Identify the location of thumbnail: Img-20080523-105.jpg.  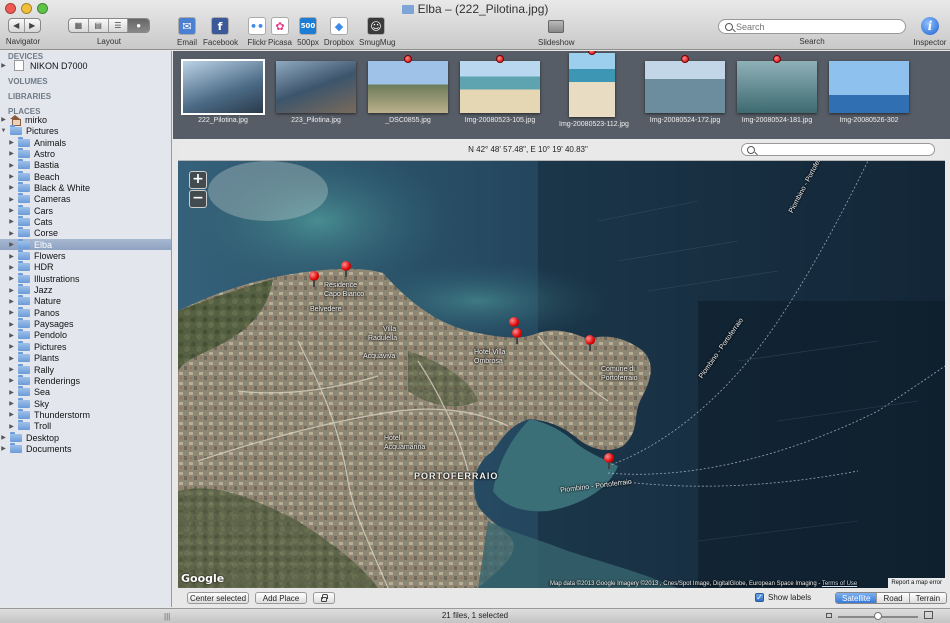
(500, 95).